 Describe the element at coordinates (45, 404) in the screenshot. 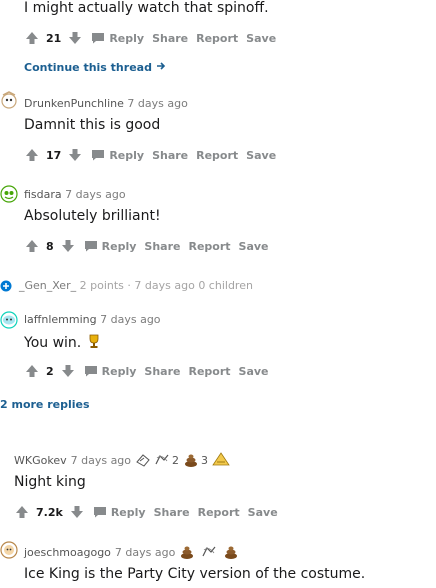

I see `more-replies-link: 2 more replies` at that location.